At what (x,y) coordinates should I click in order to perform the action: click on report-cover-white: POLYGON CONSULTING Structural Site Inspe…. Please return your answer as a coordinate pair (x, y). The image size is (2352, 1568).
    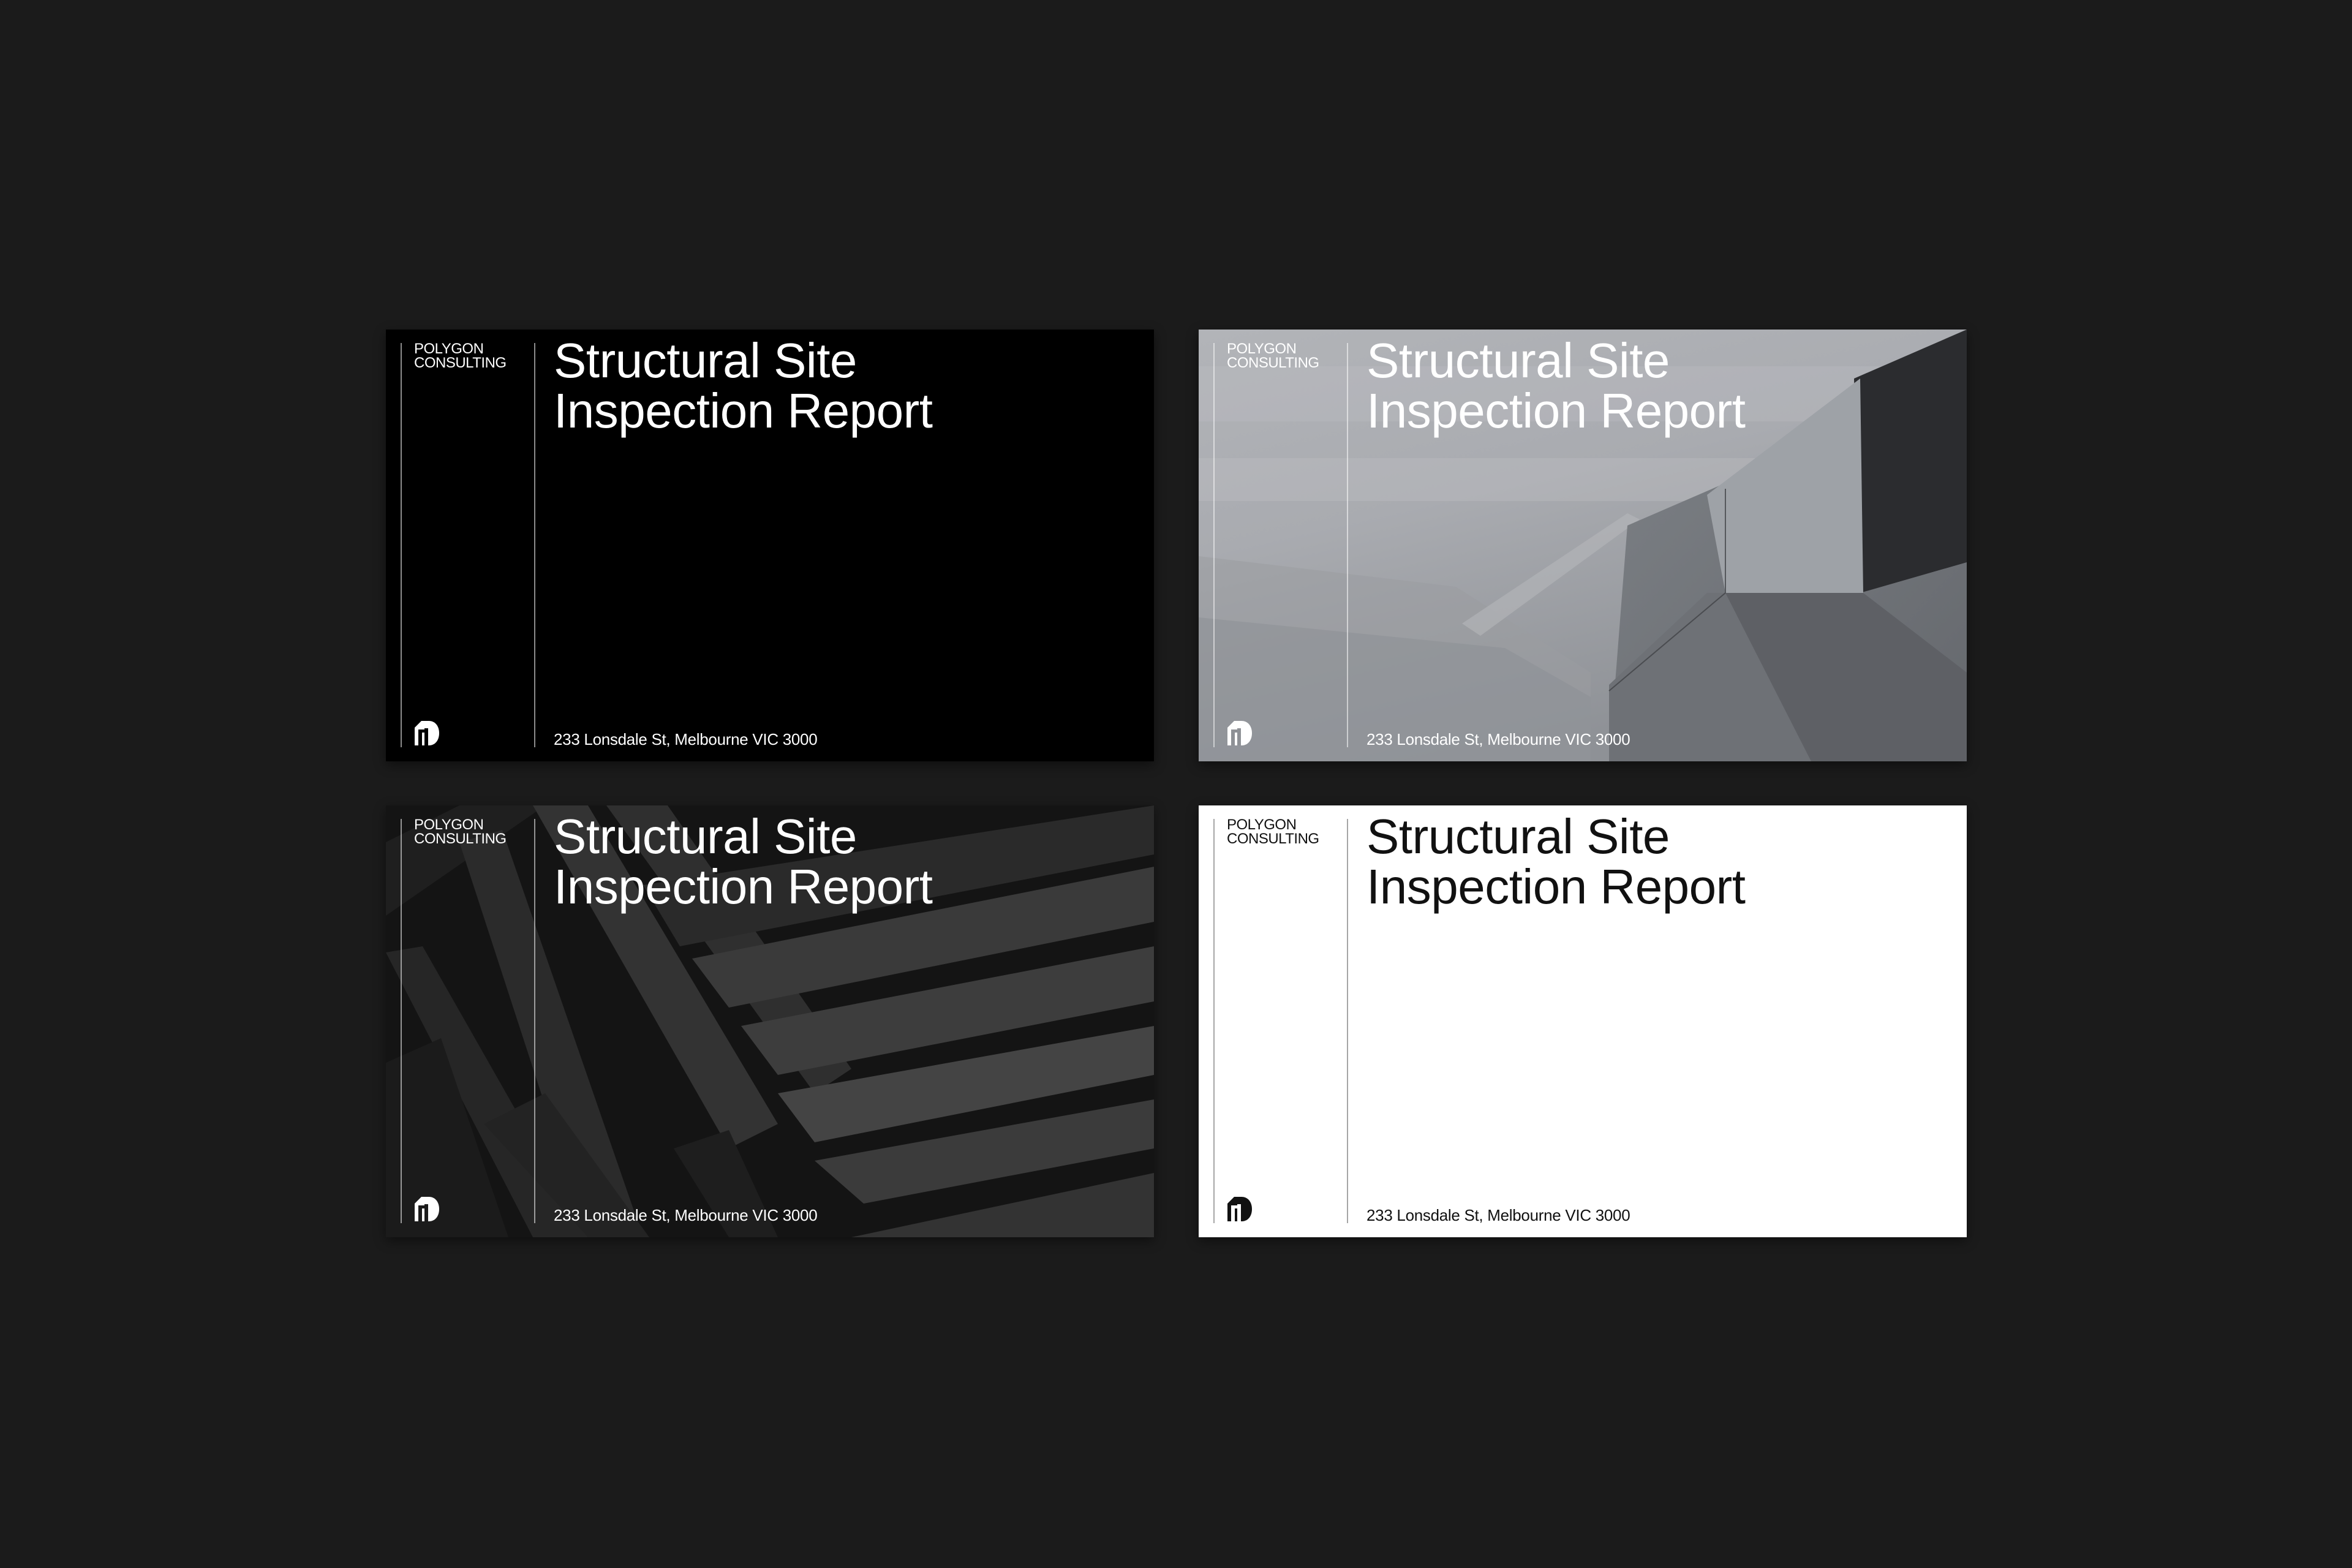
    Looking at the image, I should click on (1583, 1021).